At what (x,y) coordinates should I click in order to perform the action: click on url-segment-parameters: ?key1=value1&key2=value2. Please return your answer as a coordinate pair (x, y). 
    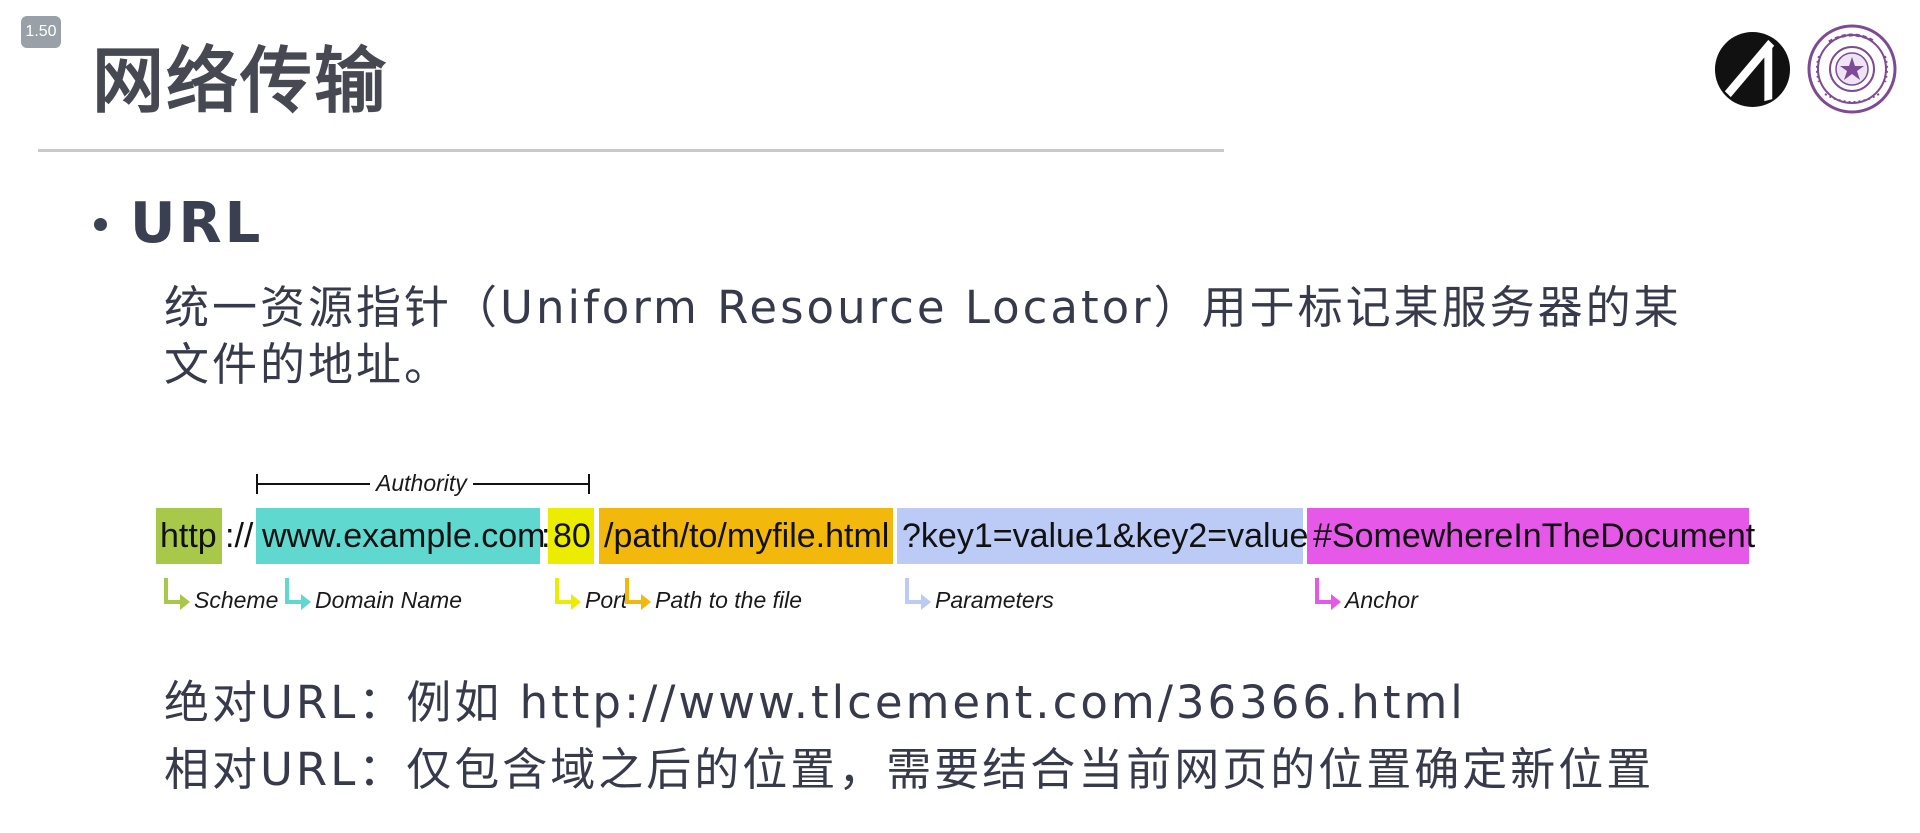
    Looking at the image, I should click on (1112, 536).